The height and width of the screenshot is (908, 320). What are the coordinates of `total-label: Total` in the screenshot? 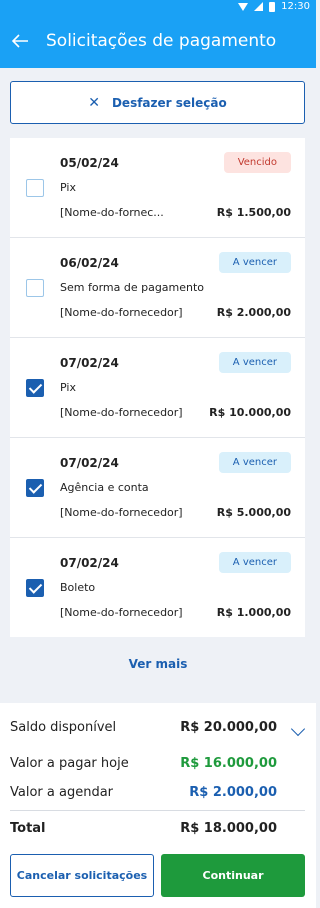 It's located at (28, 828).